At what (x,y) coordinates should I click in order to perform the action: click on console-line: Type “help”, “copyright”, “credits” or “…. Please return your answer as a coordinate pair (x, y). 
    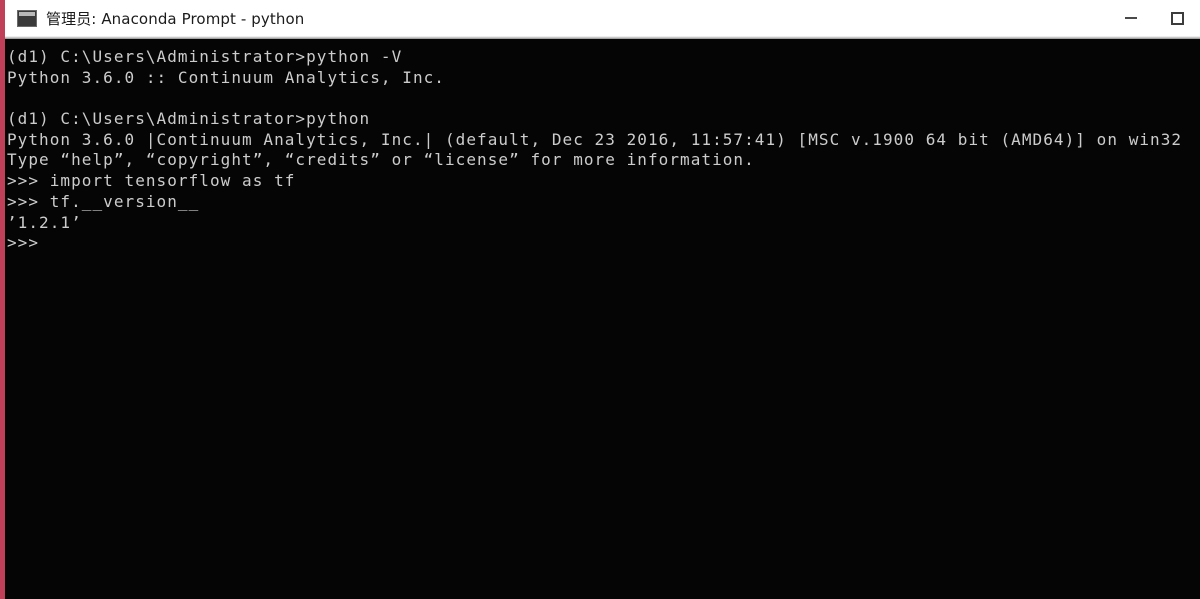
    Looking at the image, I should click on (381, 160).